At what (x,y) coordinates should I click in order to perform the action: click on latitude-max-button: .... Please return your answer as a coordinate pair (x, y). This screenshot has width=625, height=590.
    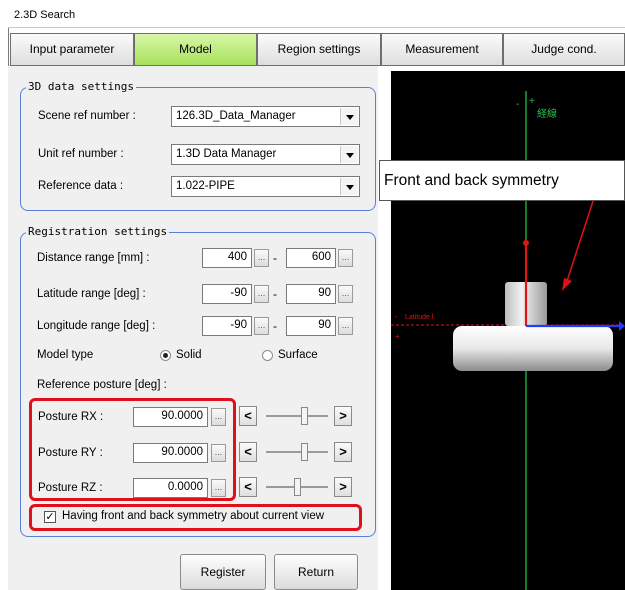
    Looking at the image, I should click on (345, 294).